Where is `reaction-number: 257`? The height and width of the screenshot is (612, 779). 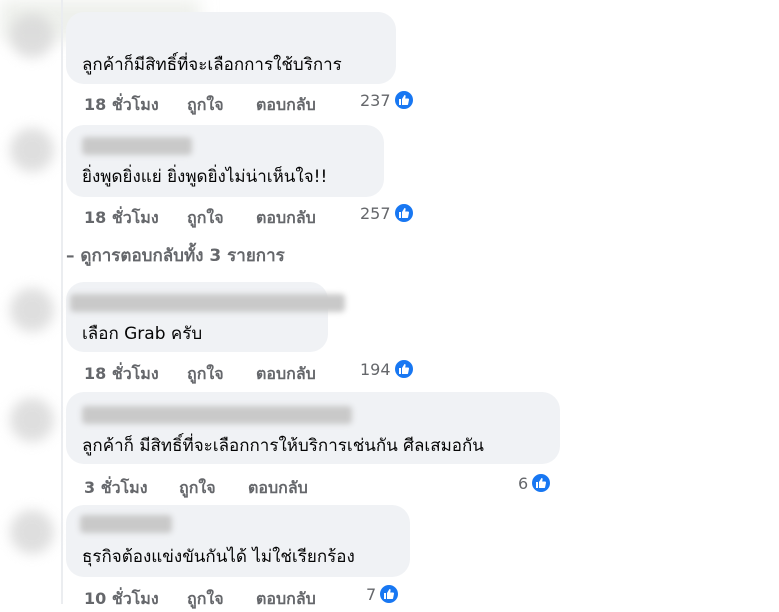 reaction-number: 257 is located at coordinates (375, 213).